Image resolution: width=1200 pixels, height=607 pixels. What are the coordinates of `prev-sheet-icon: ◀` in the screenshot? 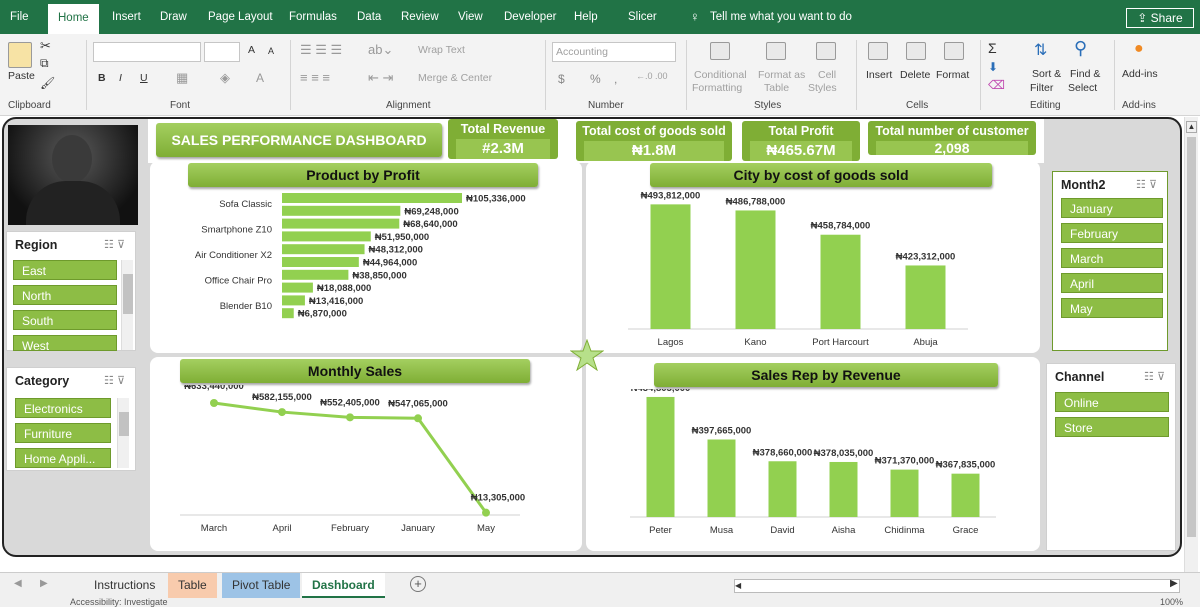 It's located at (18, 583).